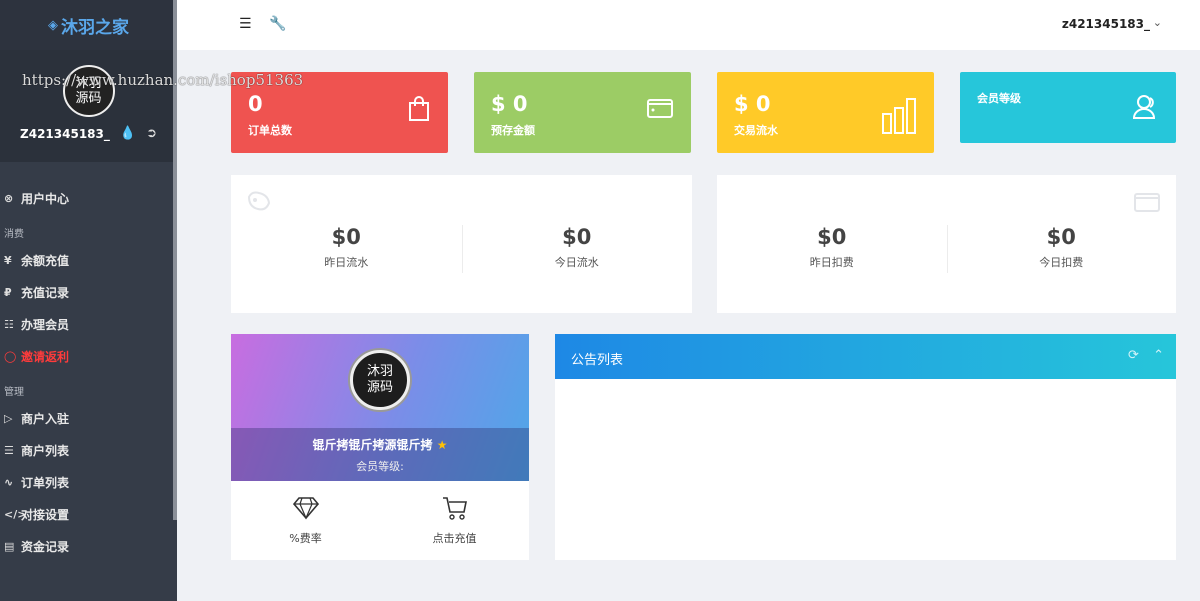  What do you see at coordinates (128, 133) in the screenshot?
I see `theme-drop-icon: 💧` at bounding box center [128, 133].